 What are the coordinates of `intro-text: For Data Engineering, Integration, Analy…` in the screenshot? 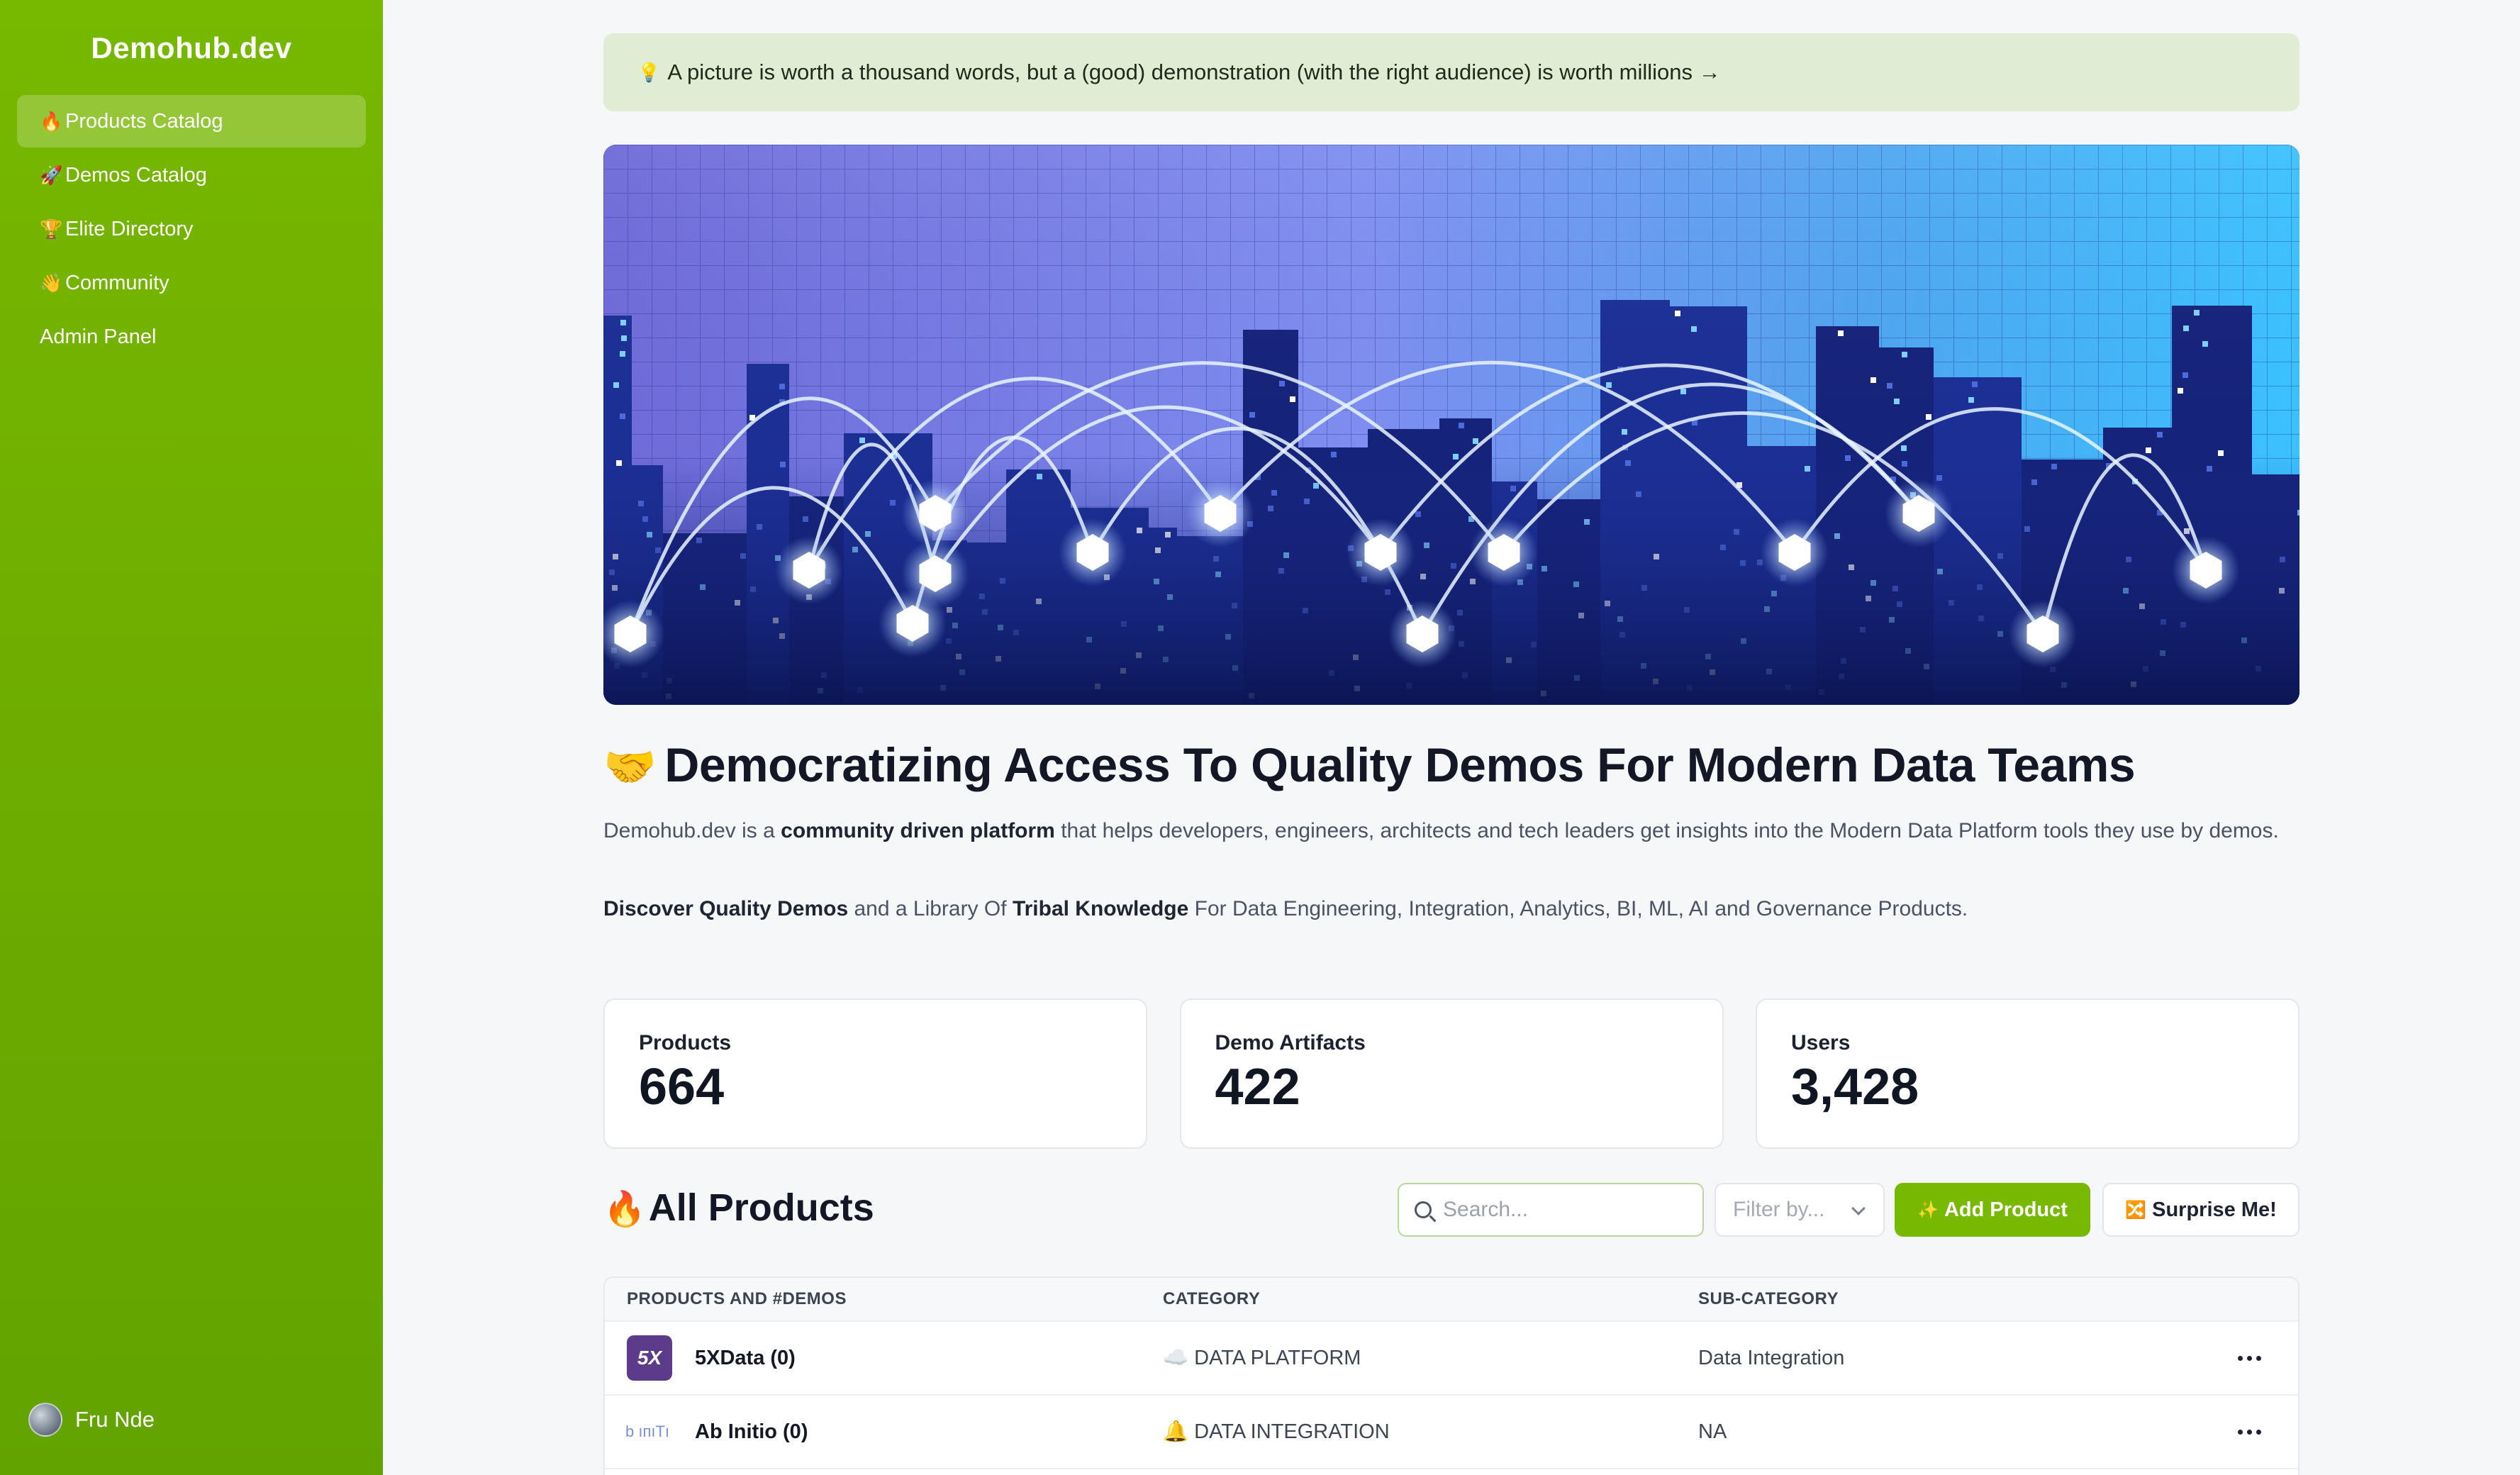 It's located at (1578, 908).